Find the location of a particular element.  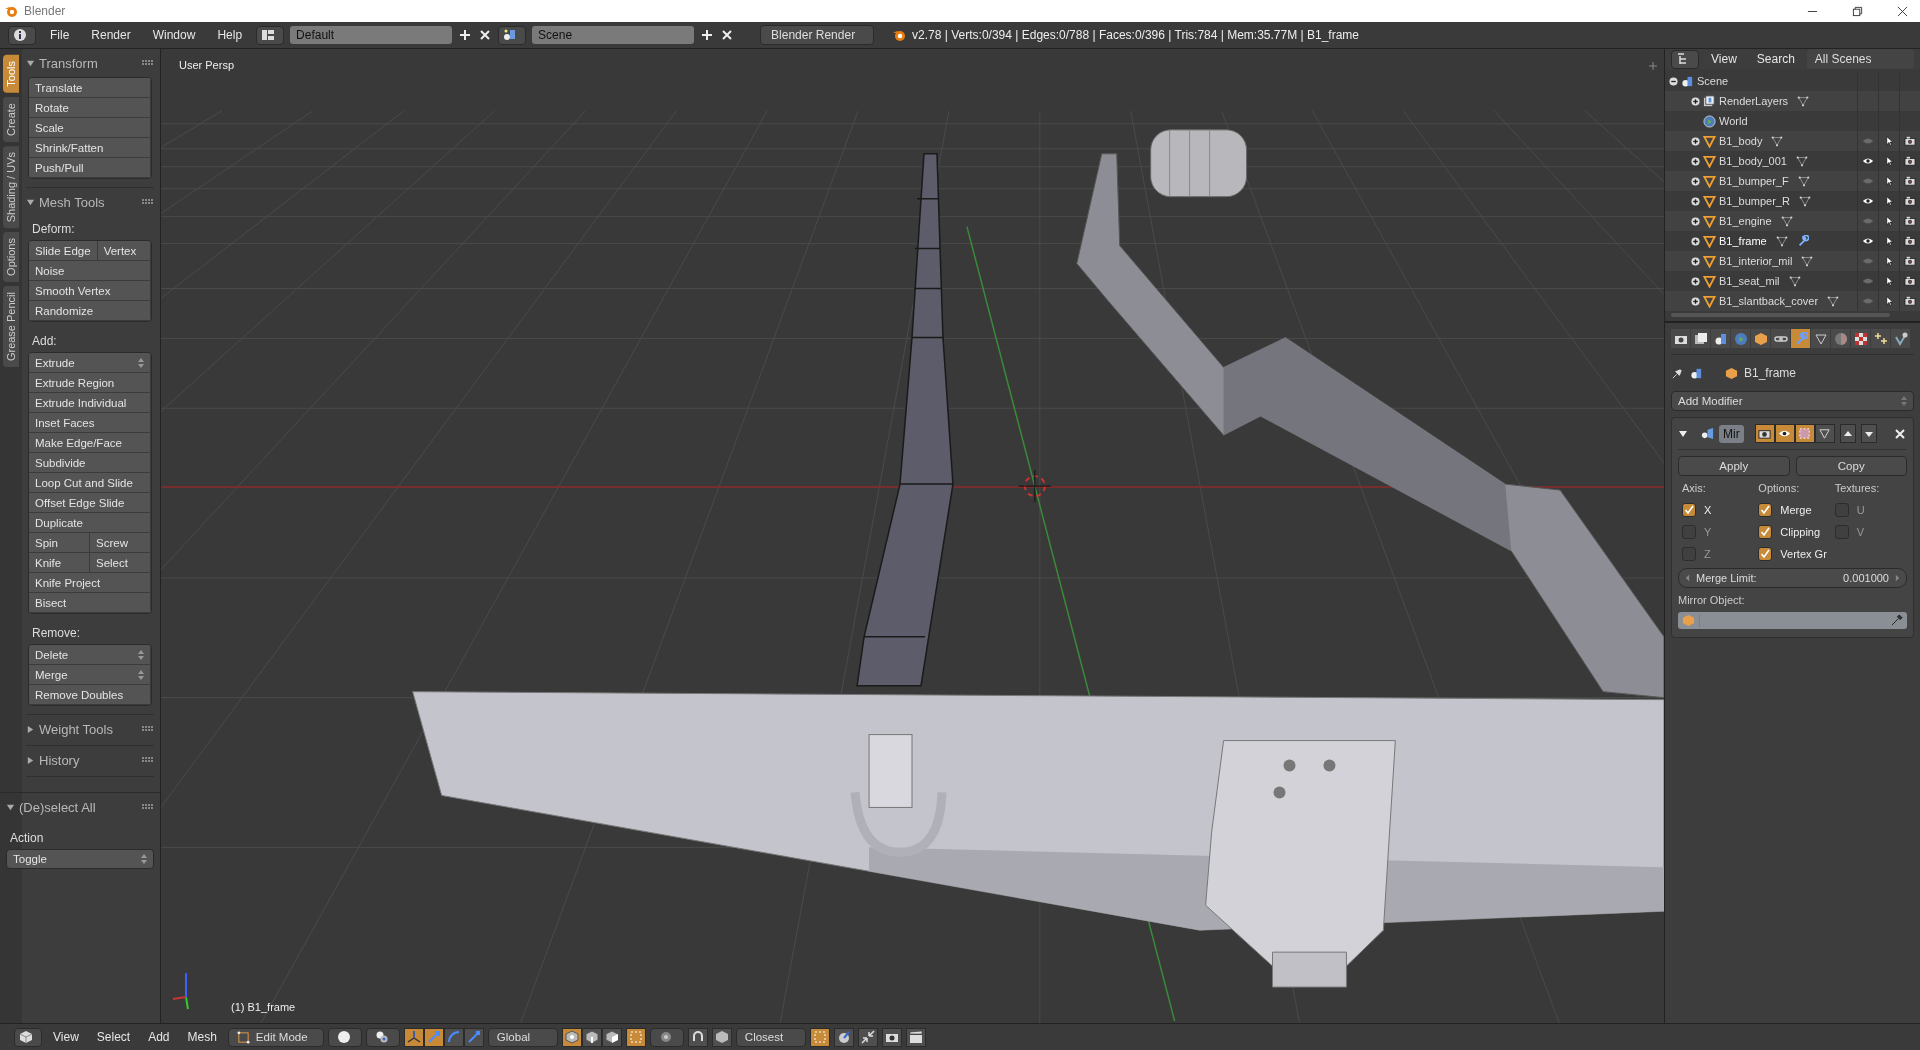

edge-select-mode-button is located at coordinates (591, 1037).